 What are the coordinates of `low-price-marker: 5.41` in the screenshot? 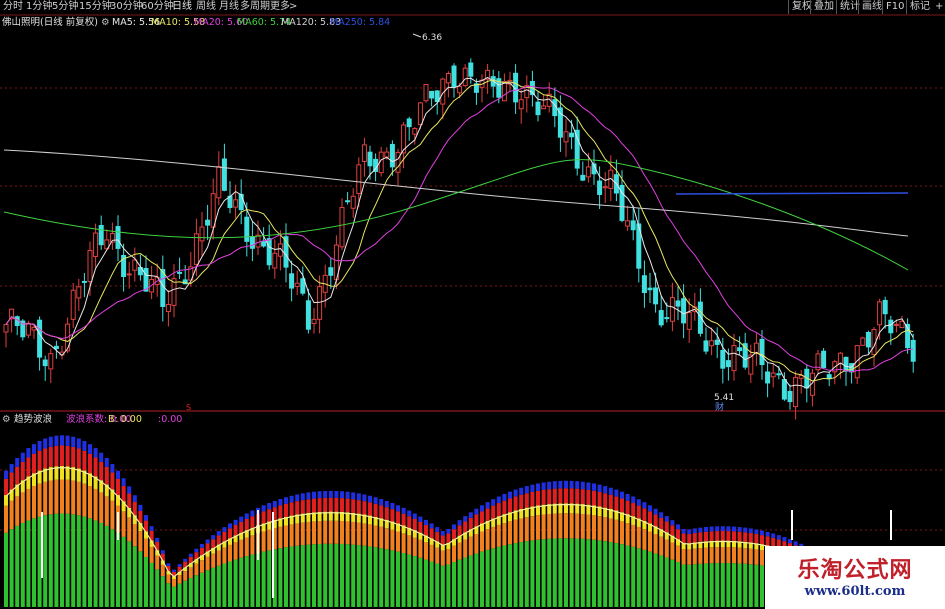 It's located at (724, 398).